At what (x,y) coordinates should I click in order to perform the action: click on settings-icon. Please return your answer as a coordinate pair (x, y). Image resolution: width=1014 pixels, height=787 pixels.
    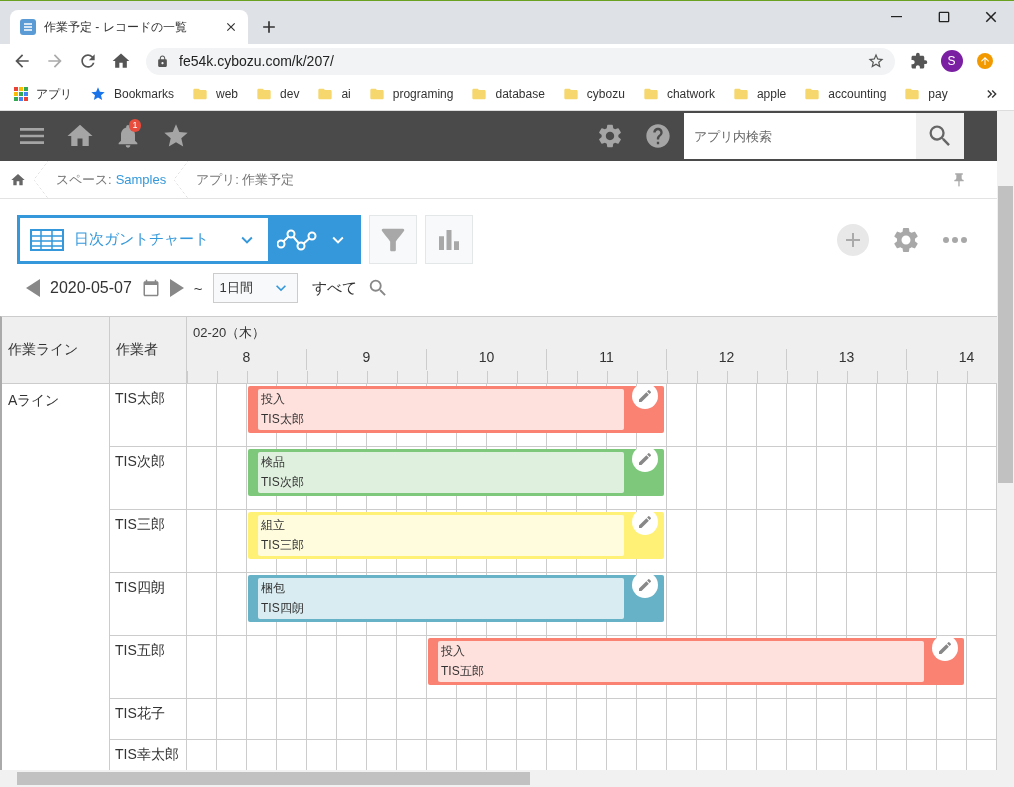
    Looking at the image, I should click on (610, 136).